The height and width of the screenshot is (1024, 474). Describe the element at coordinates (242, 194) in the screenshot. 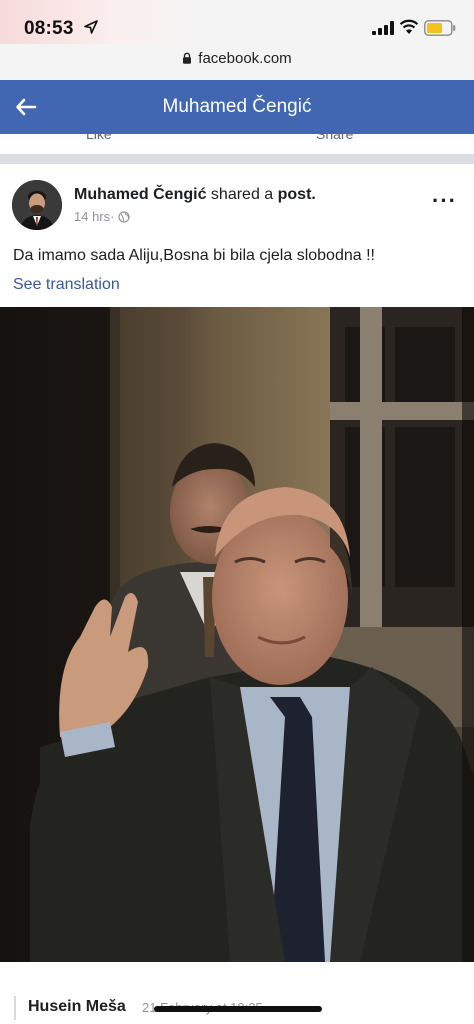

I see `shared-text: shared a` at that location.